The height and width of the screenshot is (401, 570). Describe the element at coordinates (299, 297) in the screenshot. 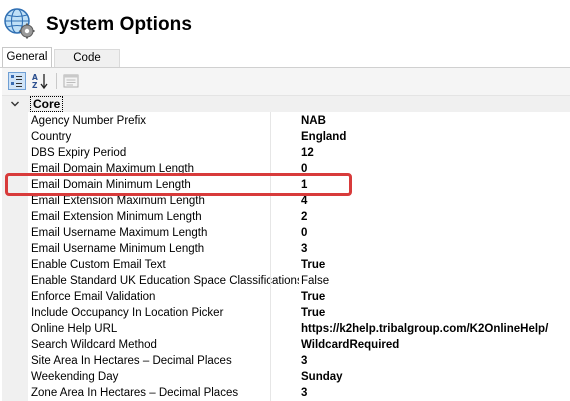

I see `property-row: Enforce Email Validation True` at that location.